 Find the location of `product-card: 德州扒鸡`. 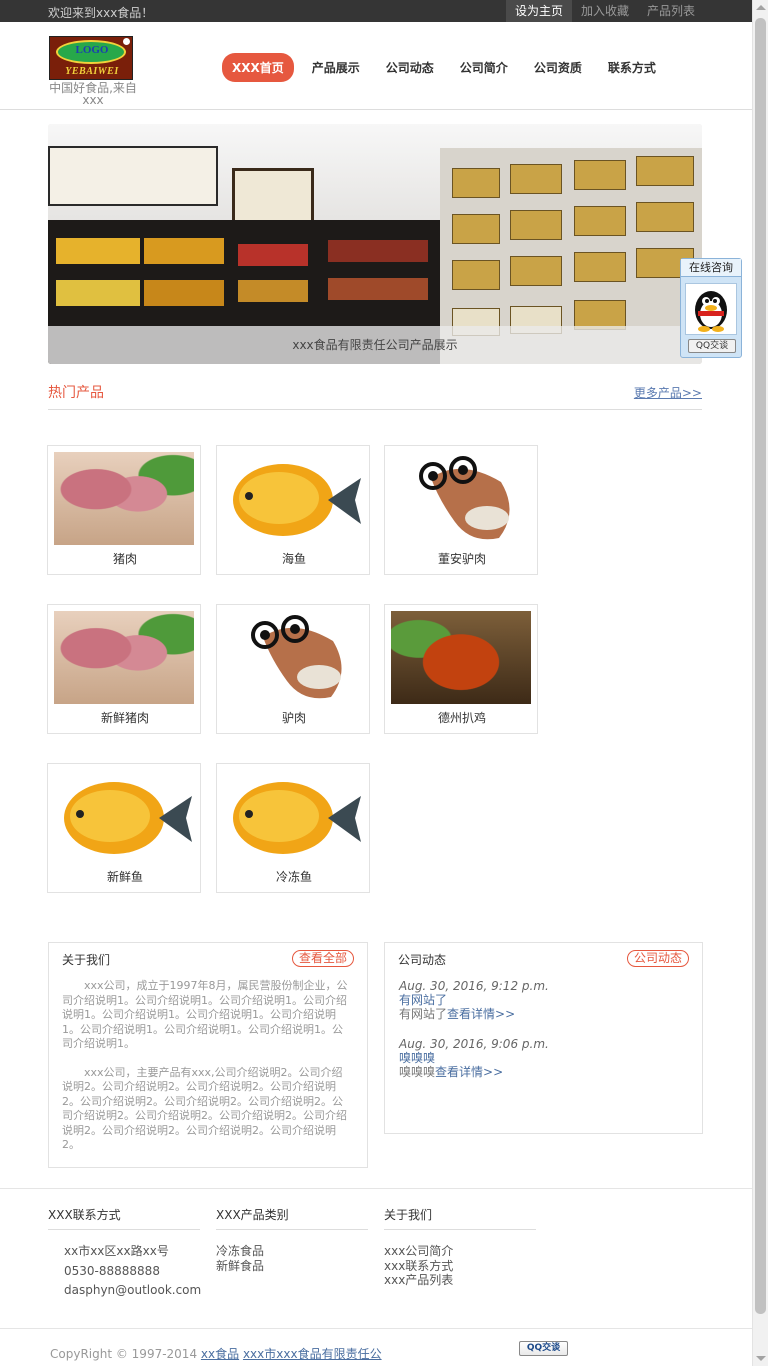

product-card: 德州扒鸡 is located at coordinates (461, 669).